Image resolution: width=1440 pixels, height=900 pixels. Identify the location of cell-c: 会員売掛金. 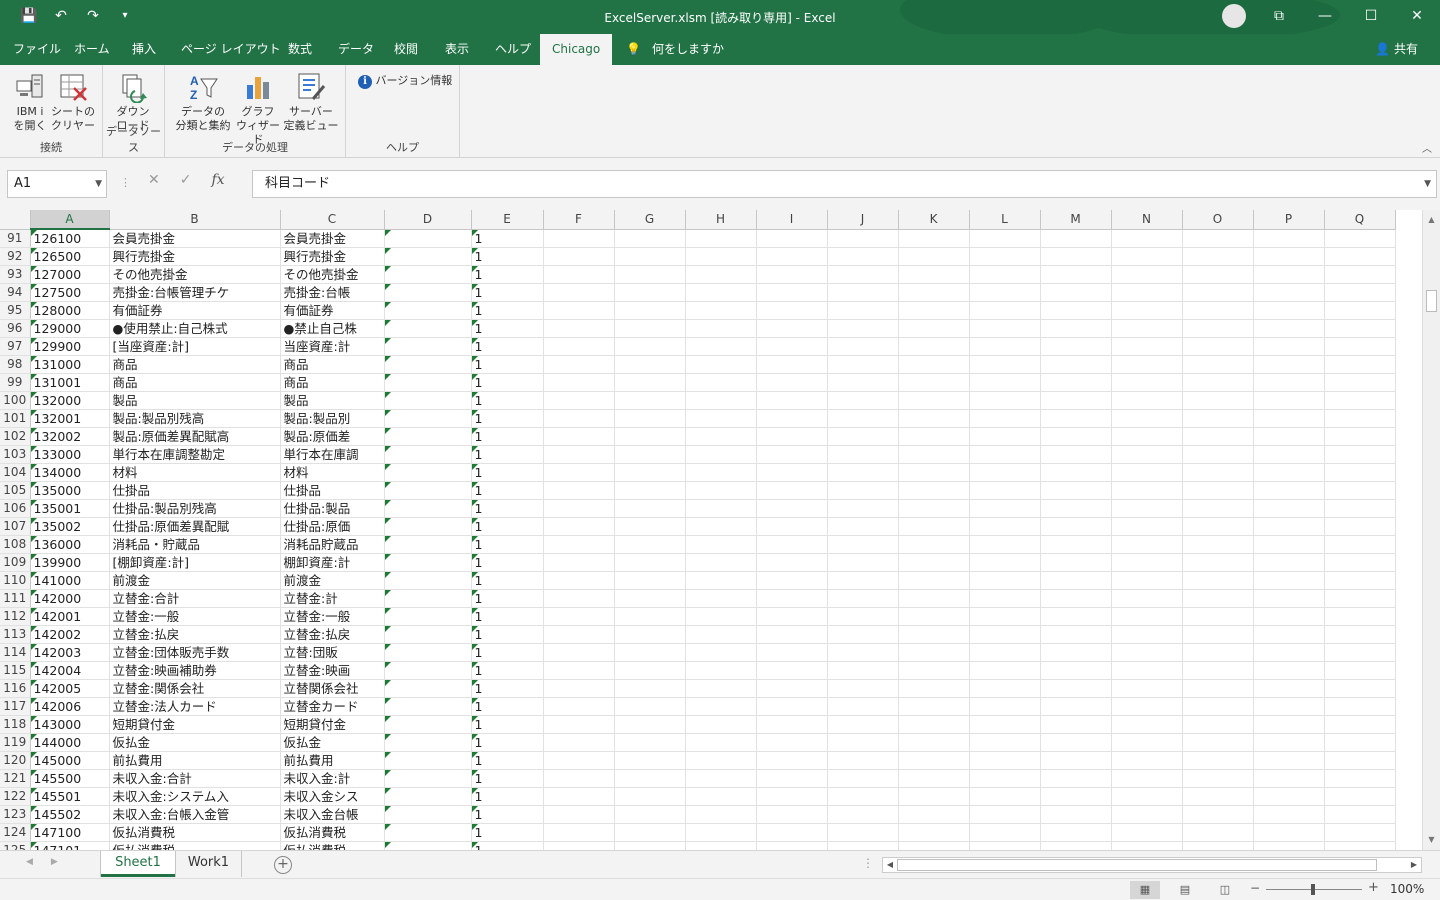
(332, 238).